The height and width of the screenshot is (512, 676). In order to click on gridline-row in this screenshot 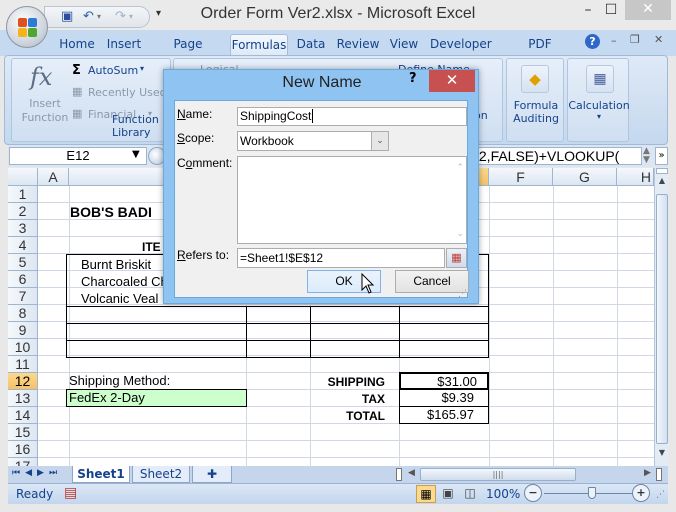, I will do `click(346, 440)`.